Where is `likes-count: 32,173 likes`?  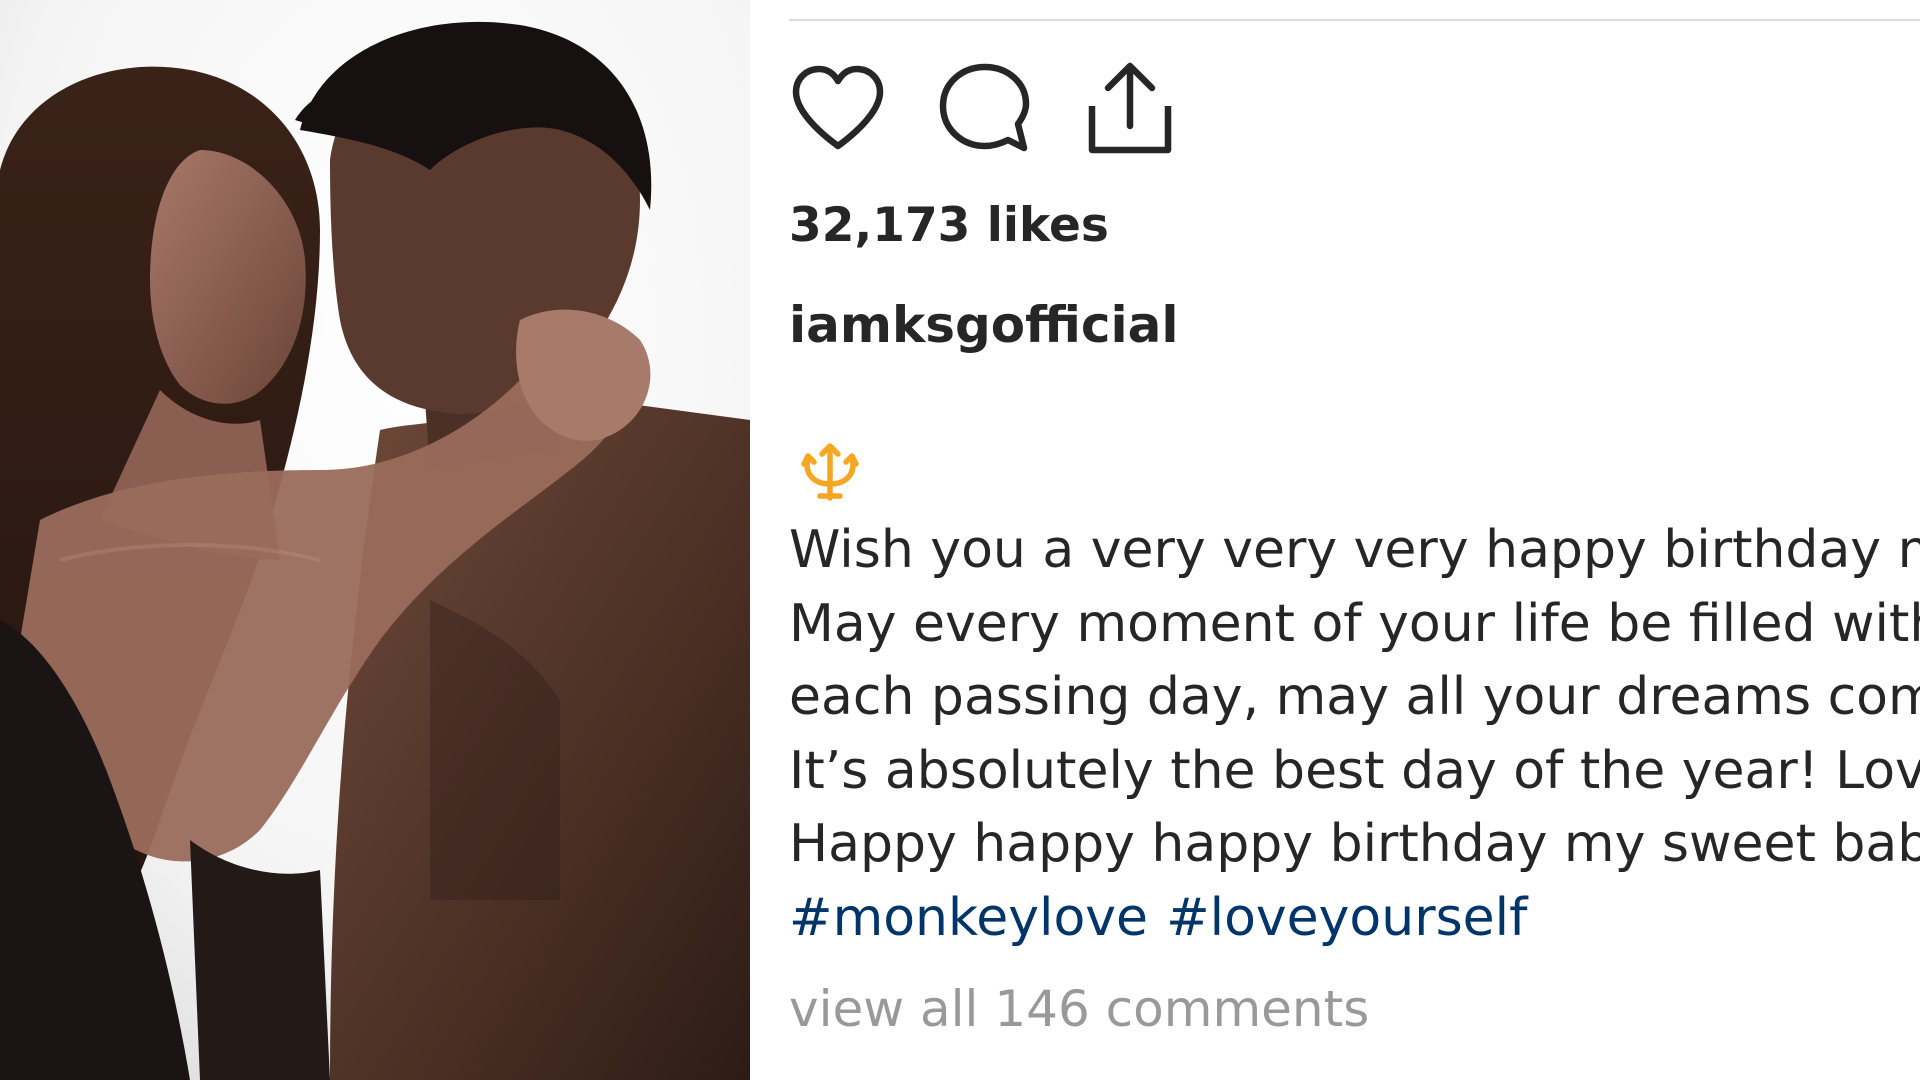 likes-count: 32,173 likes is located at coordinates (949, 225).